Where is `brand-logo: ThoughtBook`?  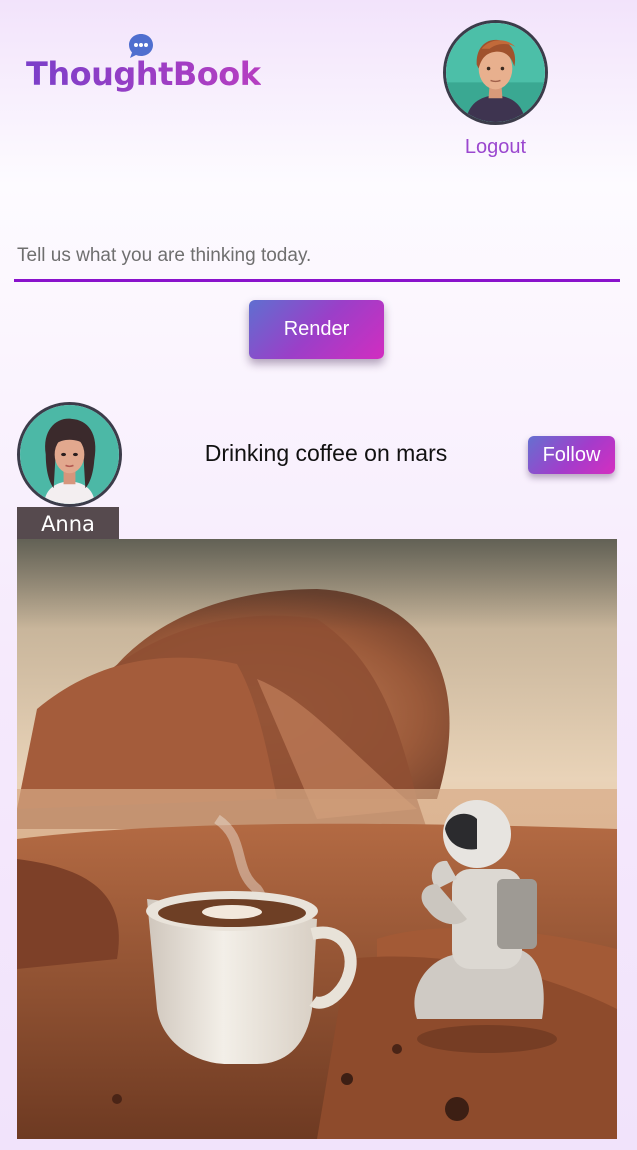 brand-logo: ThoughtBook is located at coordinates (143, 74).